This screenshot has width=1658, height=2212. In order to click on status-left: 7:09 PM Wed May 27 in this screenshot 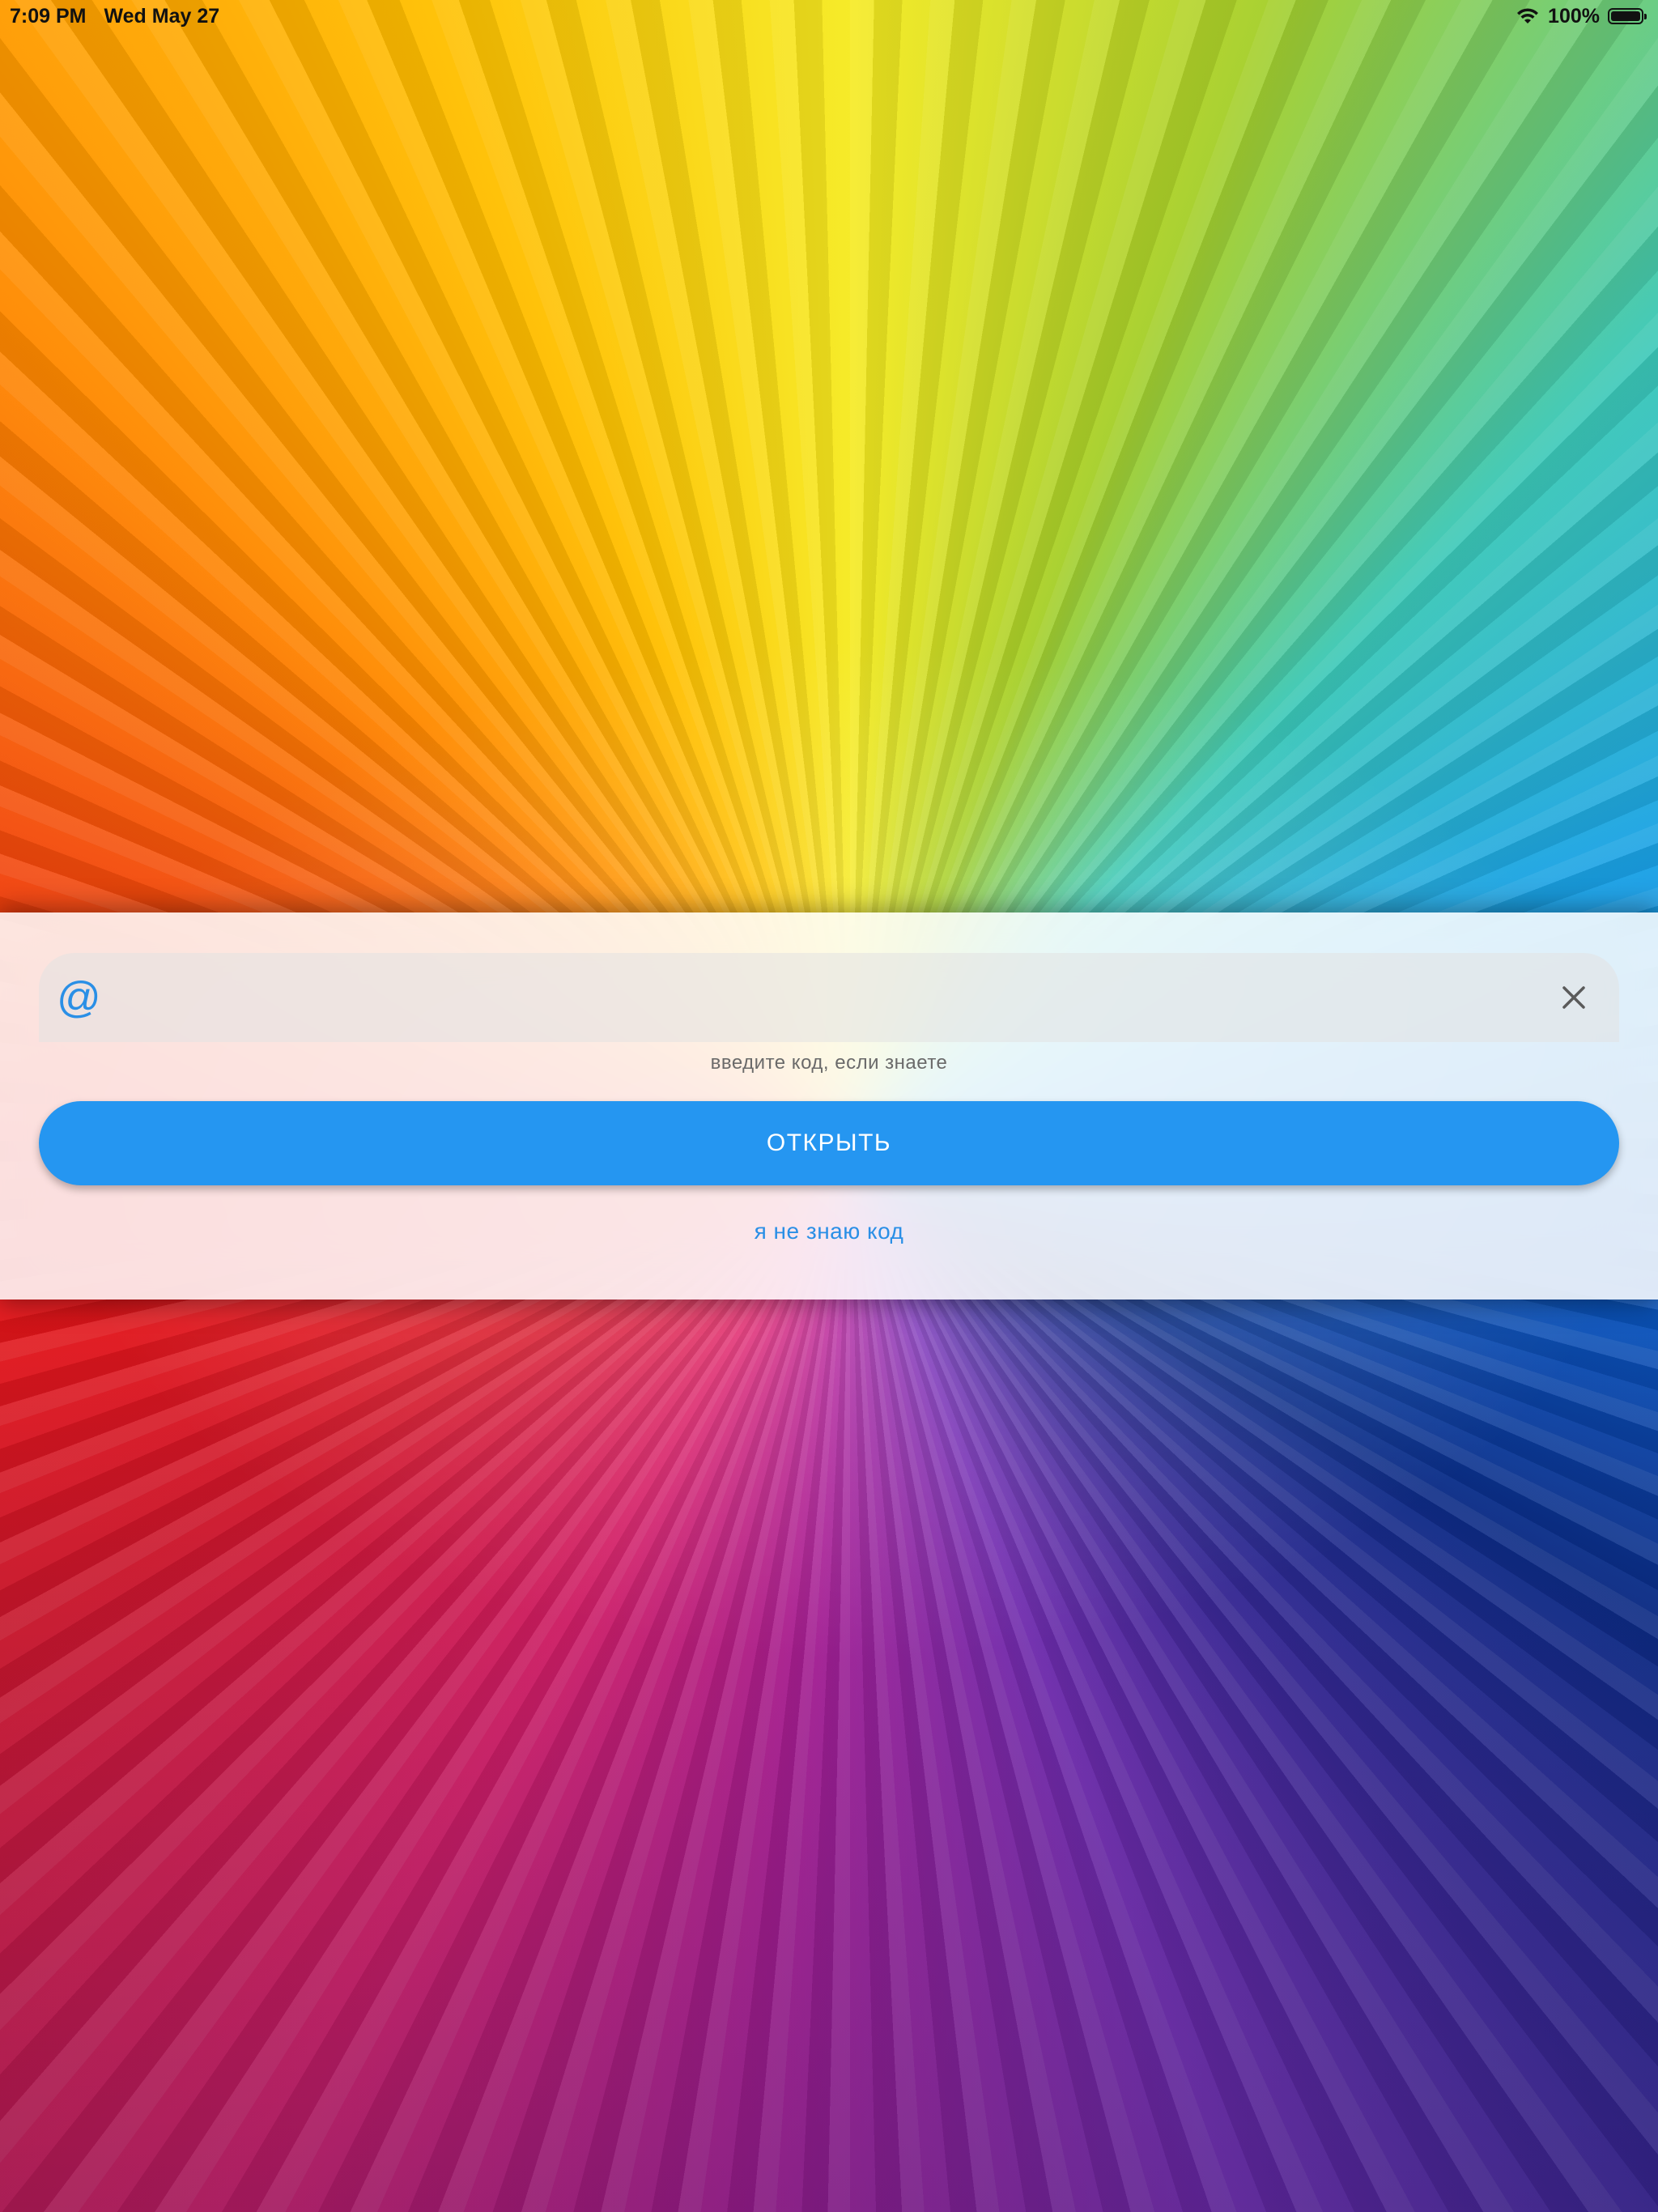, I will do `click(114, 16)`.